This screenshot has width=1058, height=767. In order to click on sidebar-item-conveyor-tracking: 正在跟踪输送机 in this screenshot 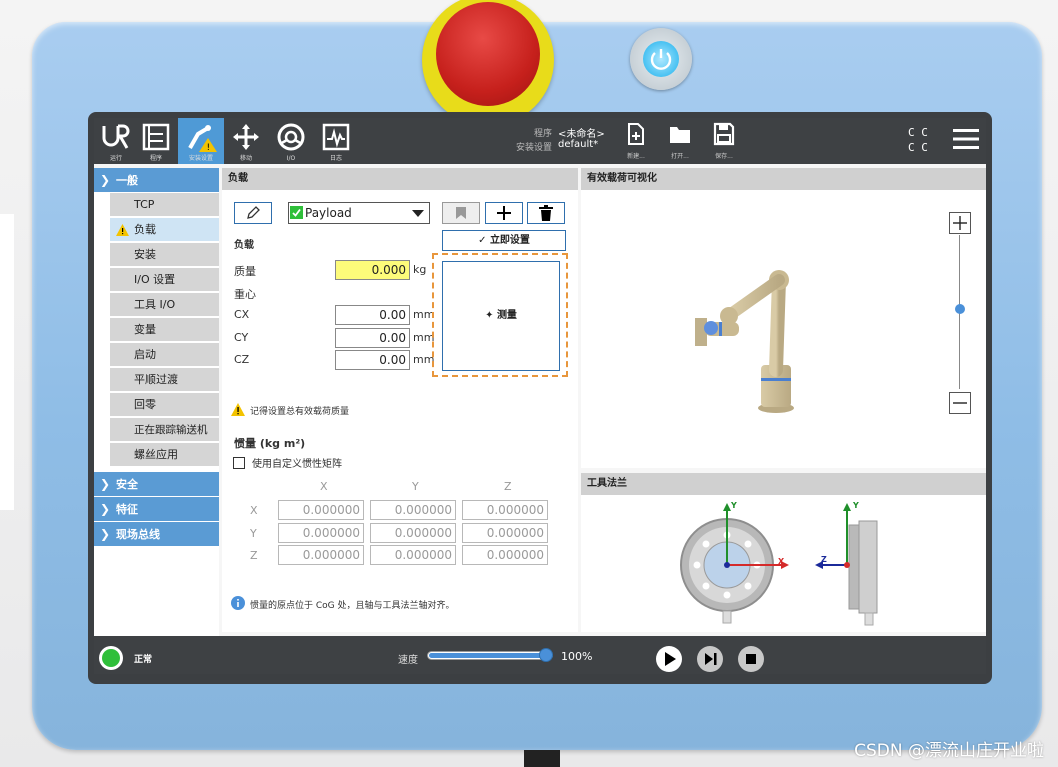, I will do `click(164, 430)`.